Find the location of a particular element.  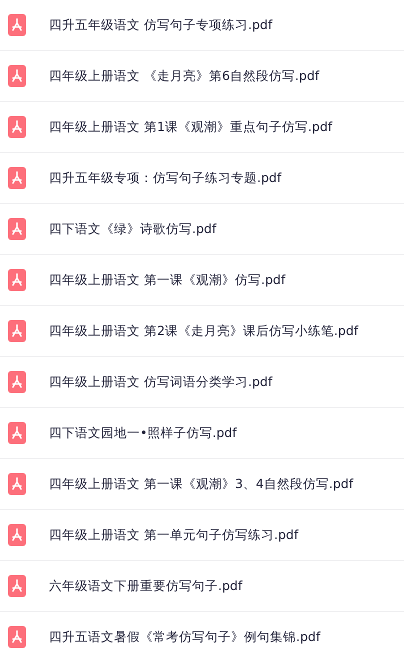

file-name: 四年级上册语文 第1课《观潮》重点句子仿写.pdf is located at coordinates (190, 127).